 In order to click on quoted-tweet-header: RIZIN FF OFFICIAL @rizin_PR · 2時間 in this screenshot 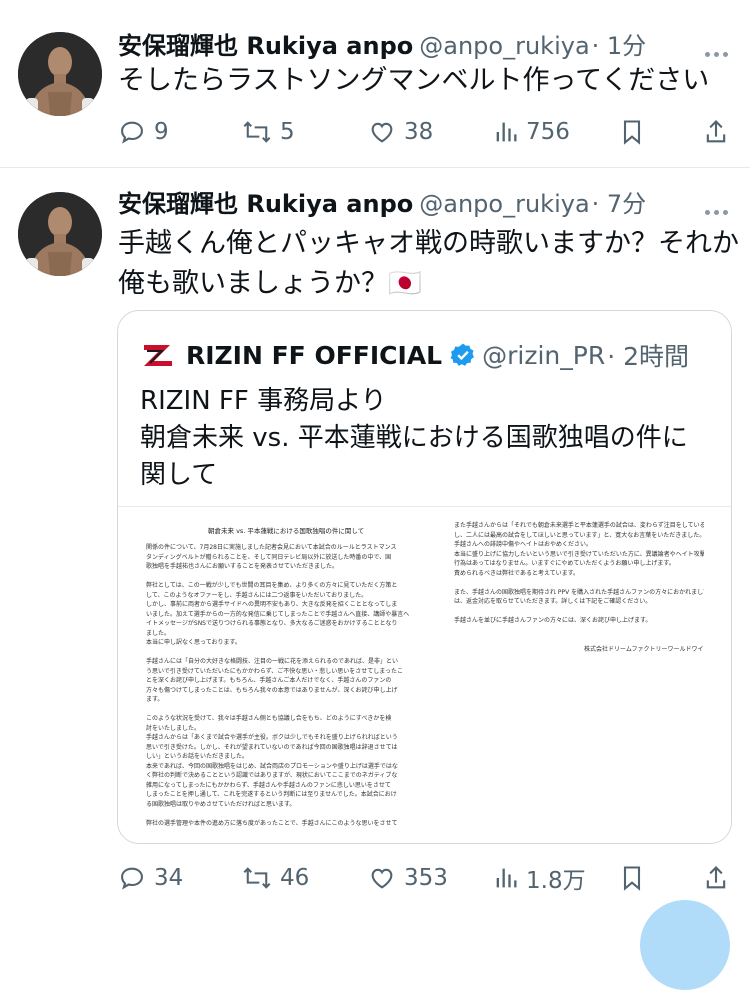, I will do `click(414, 355)`.